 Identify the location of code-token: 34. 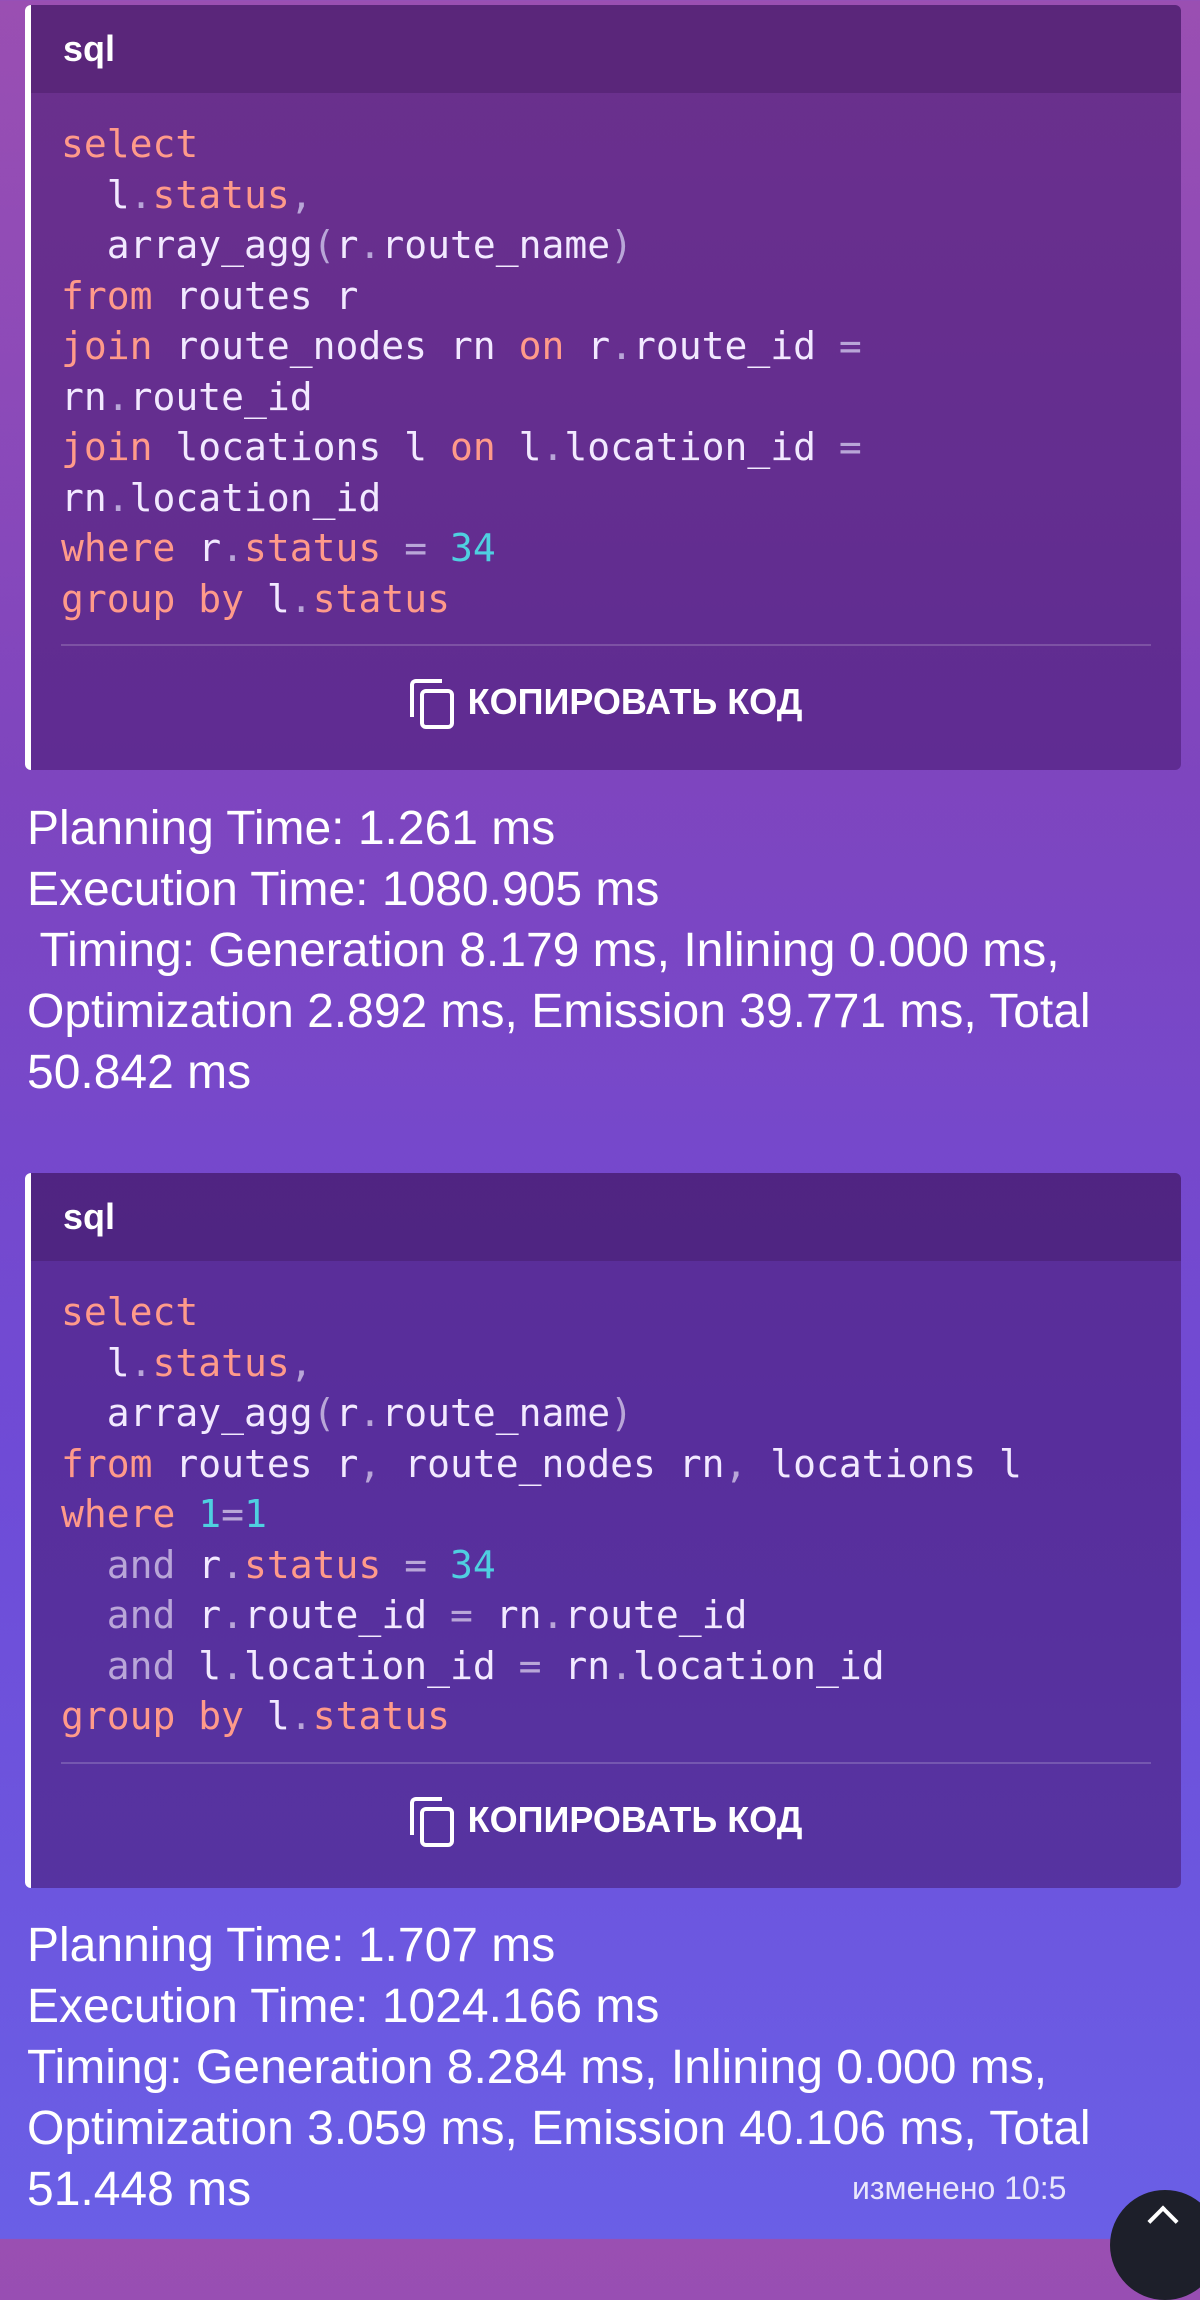
(472, 548).